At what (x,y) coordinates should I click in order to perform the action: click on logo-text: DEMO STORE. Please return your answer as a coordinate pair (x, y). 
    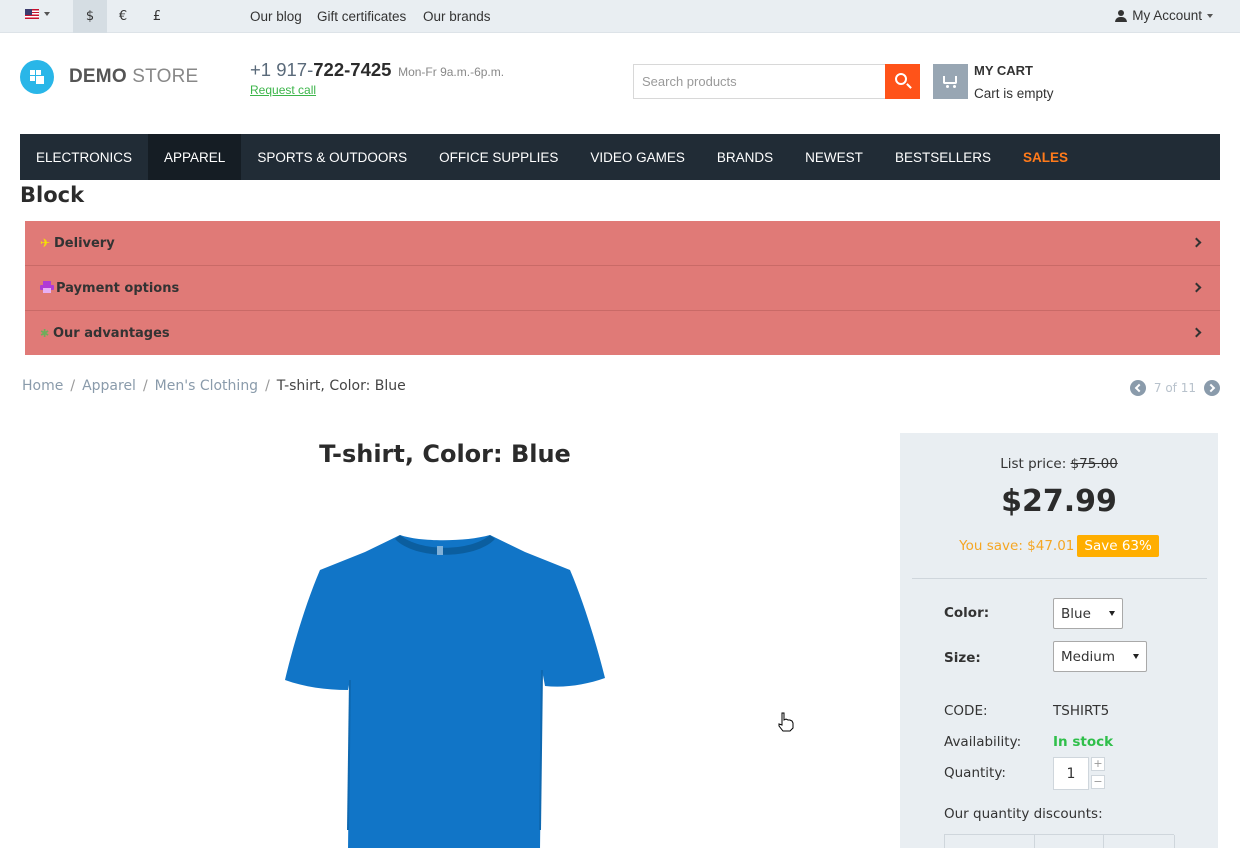
    Looking at the image, I should click on (134, 76).